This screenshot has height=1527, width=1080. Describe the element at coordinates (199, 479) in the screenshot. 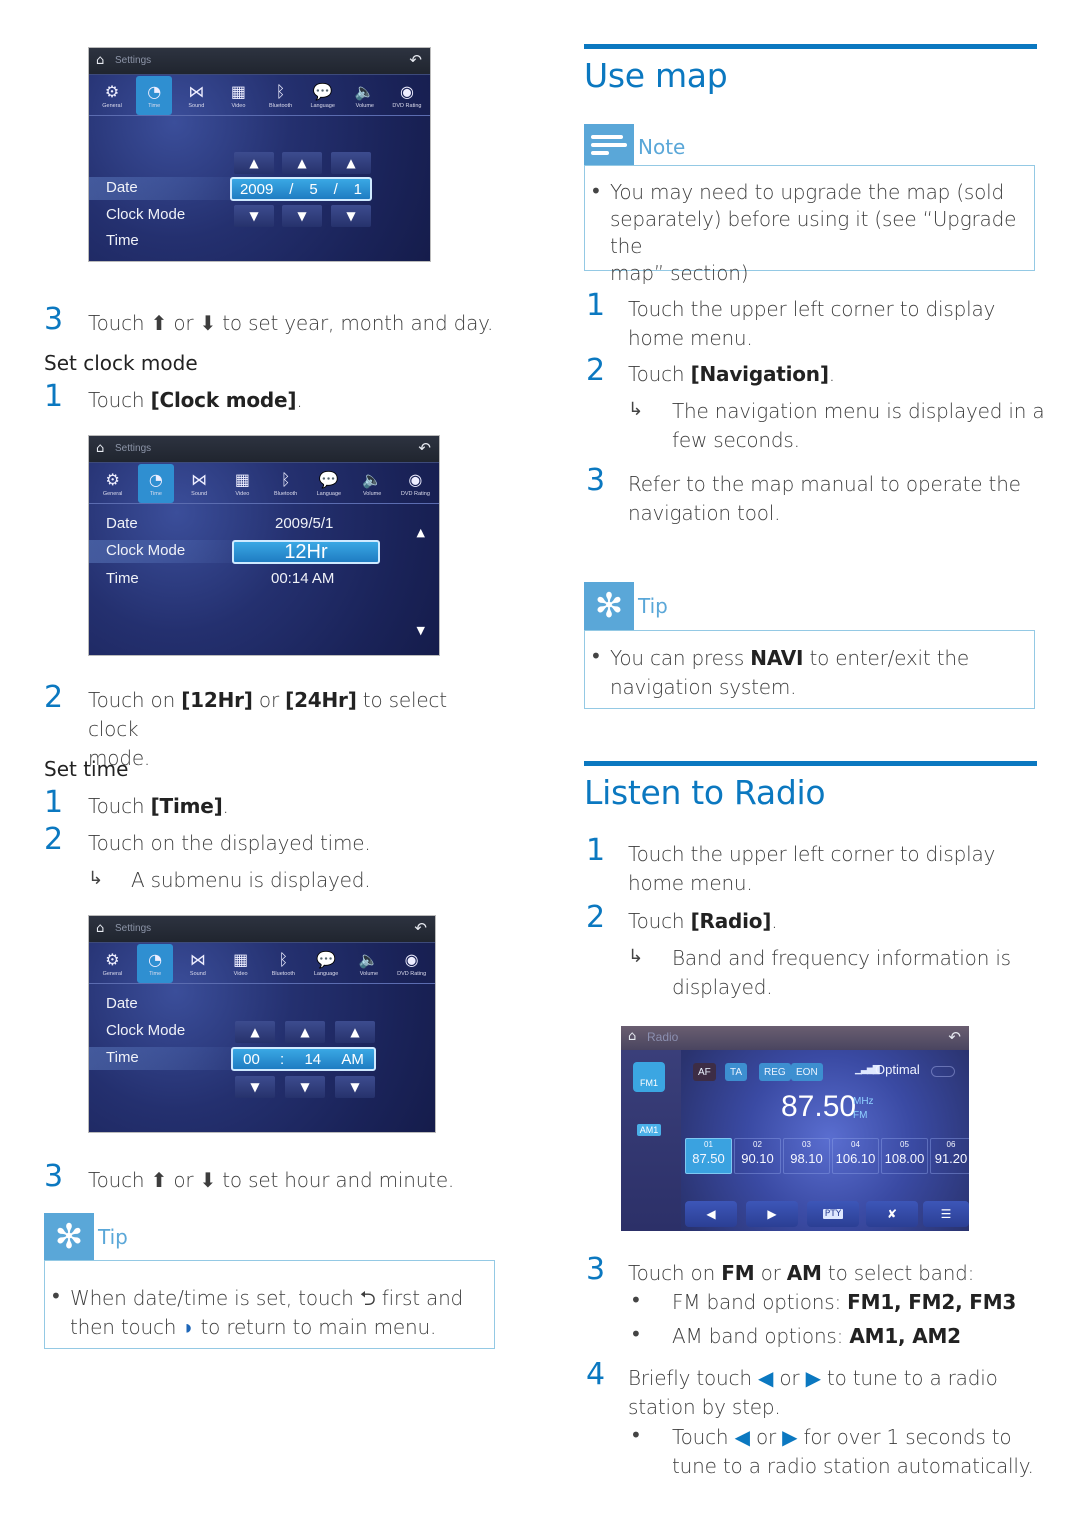

I see `sound-icon: ⋈` at that location.